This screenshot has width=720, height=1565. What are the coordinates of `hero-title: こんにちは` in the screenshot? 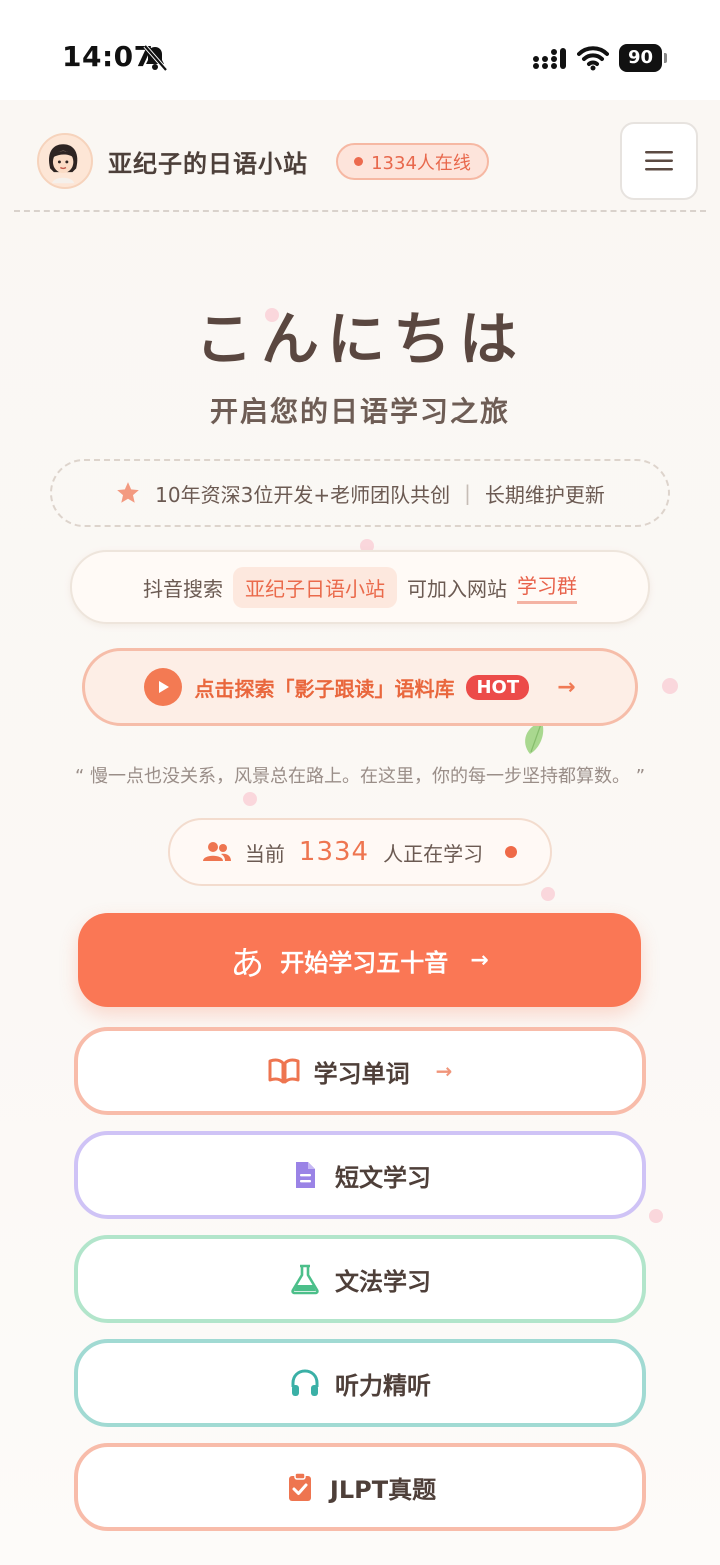 It's located at (359, 339).